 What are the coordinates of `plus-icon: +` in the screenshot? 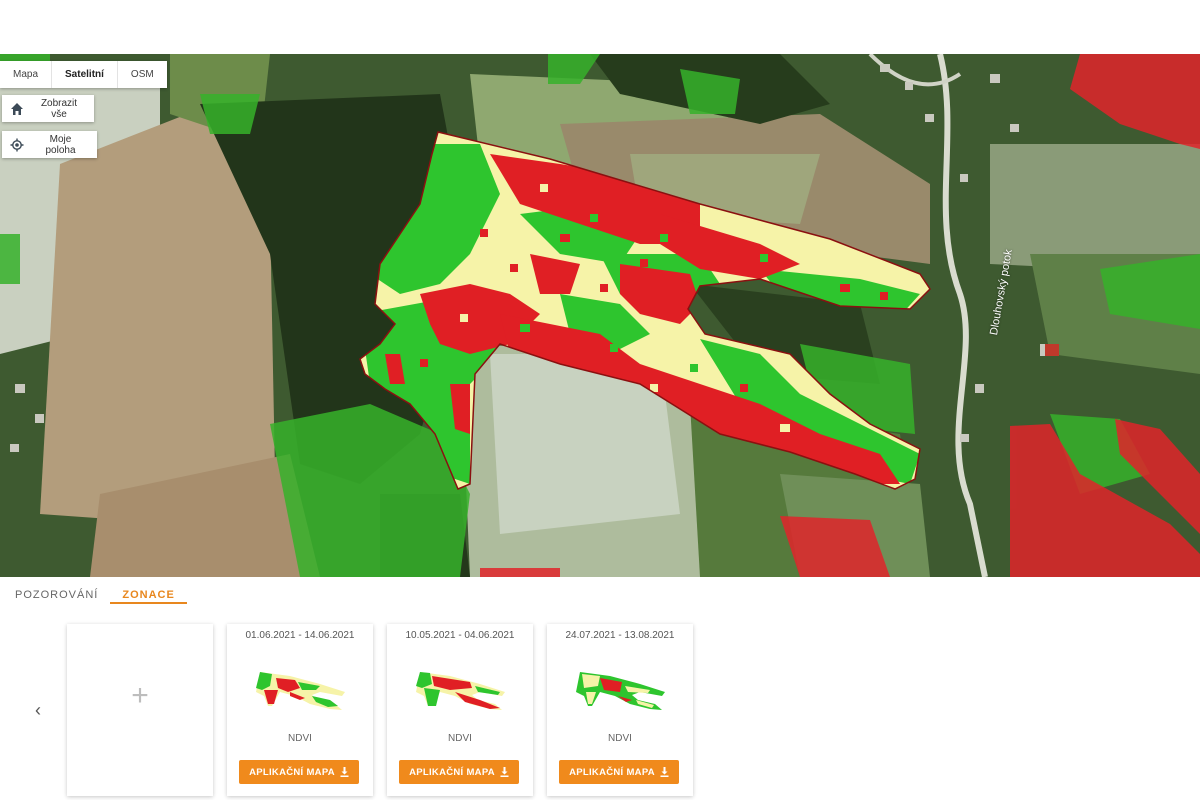 It's located at (140, 695).